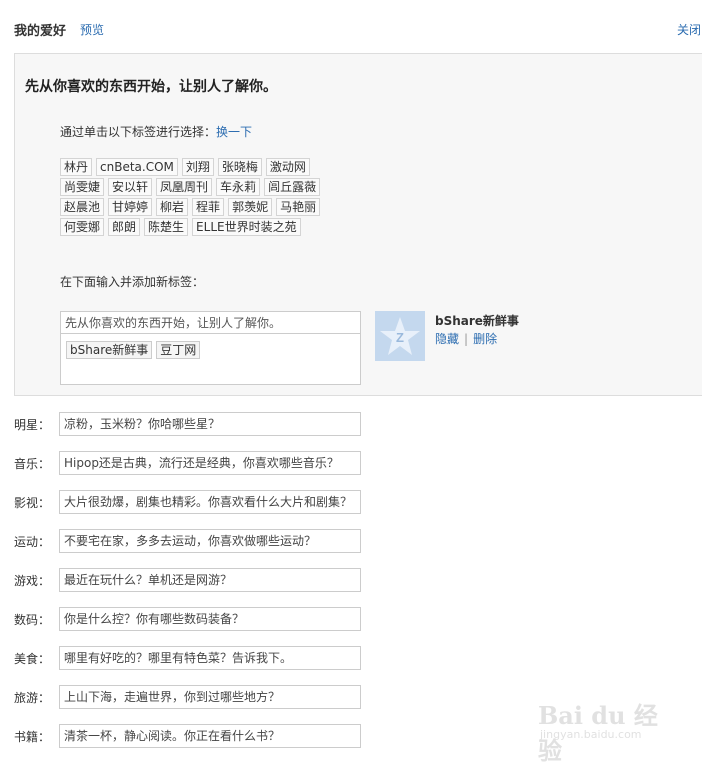 The width and height of the screenshot is (702, 766). What do you see at coordinates (210, 541) in the screenshot?
I see `field-input: 不要宅在家，多多去运动，你喜欢做哪些运动？` at bounding box center [210, 541].